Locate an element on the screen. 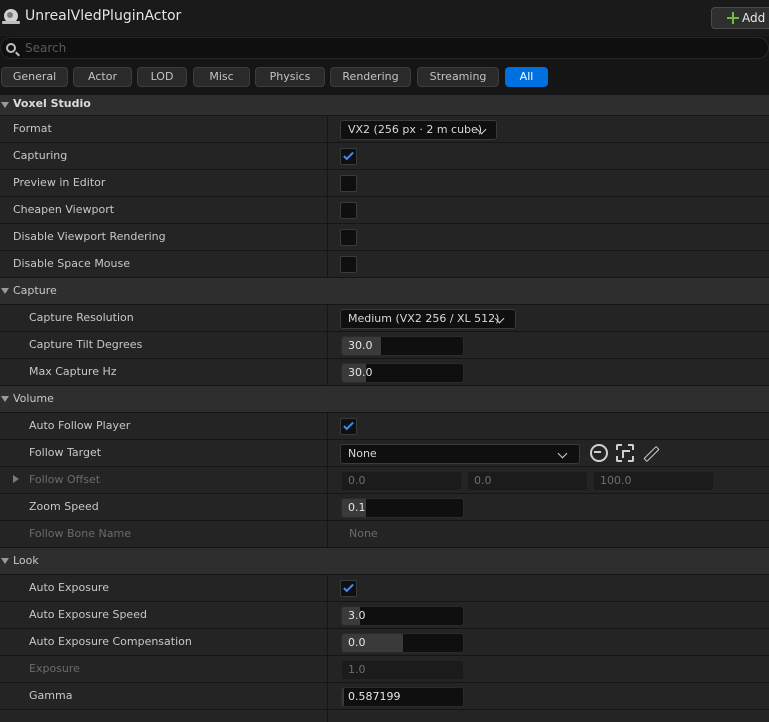 This screenshot has width=769, height=722. gamma-input: 0.587199 is located at coordinates (402, 697).